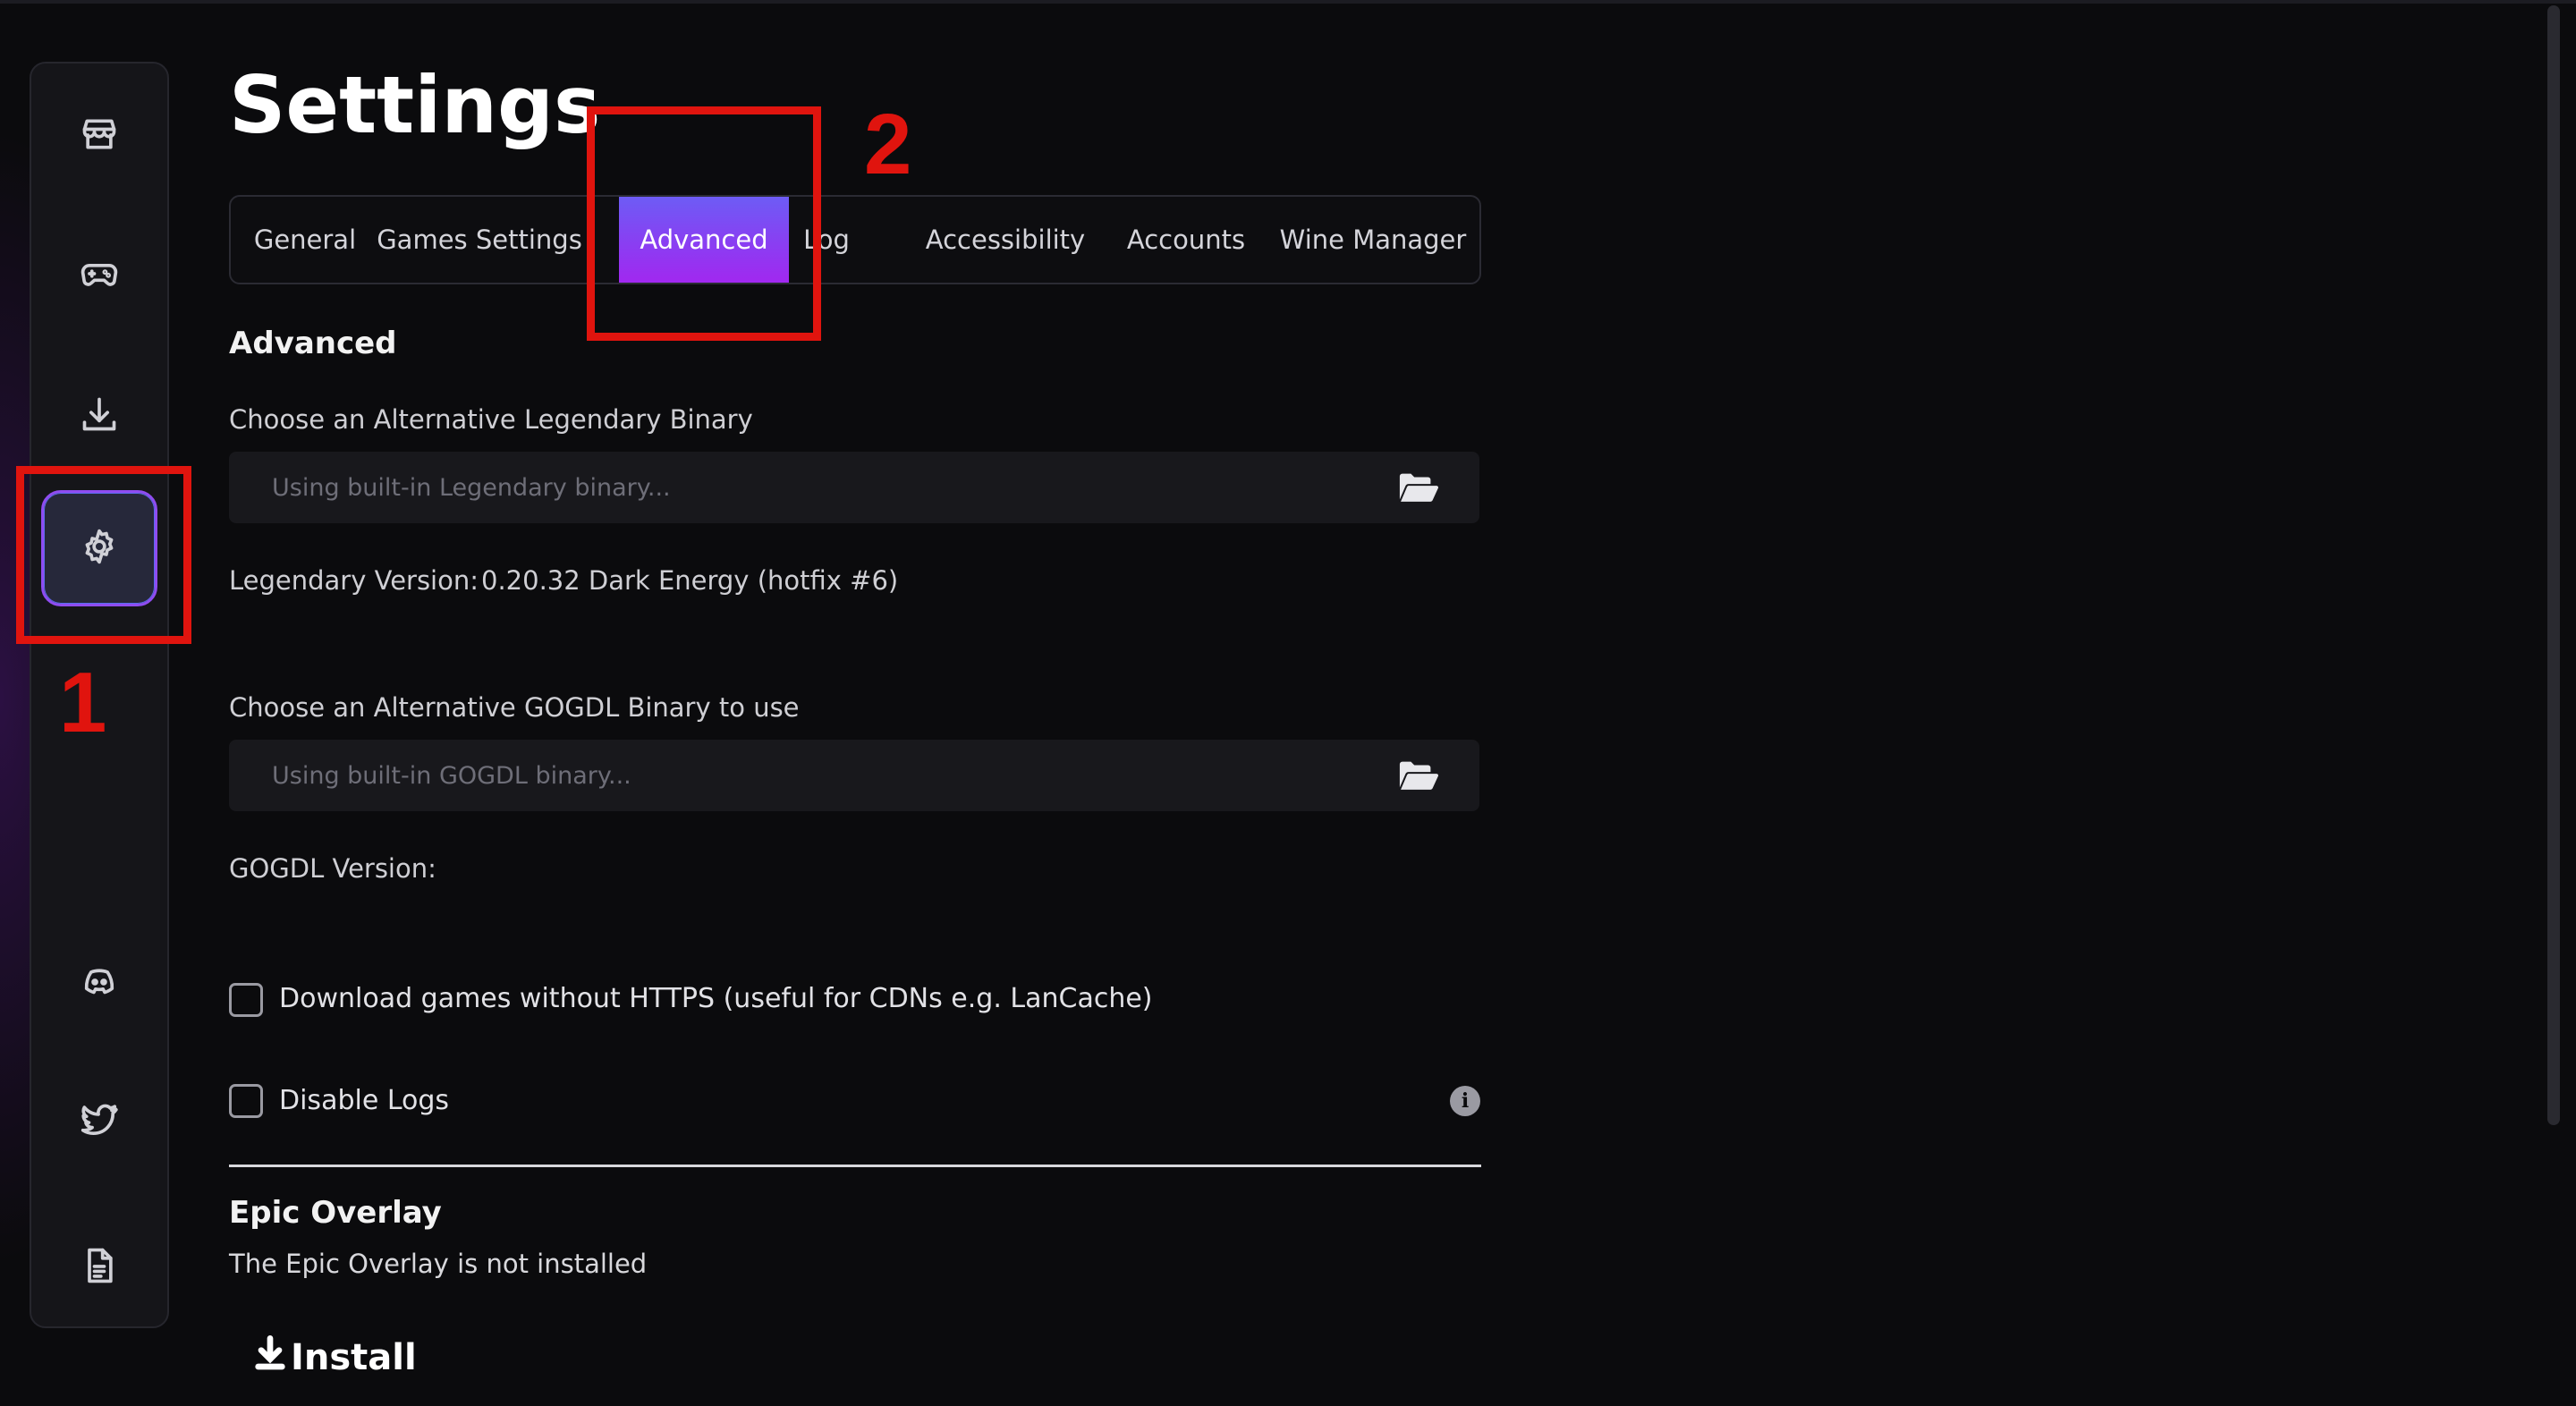 The image size is (2576, 1406). I want to click on section-heading-epic-overlay: Epic Overlay, so click(335, 1213).